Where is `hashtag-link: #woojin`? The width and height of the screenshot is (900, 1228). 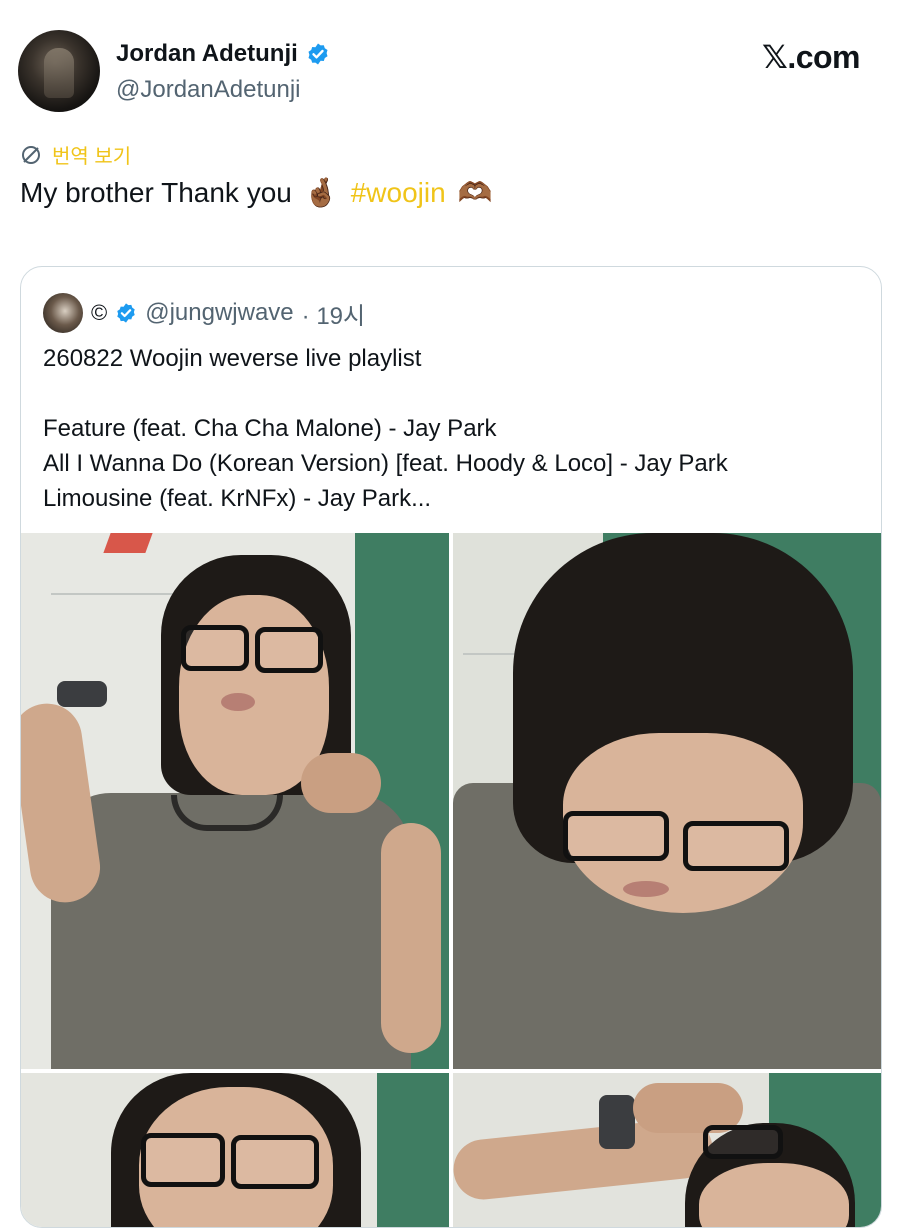
hashtag-link: #woojin is located at coordinates (398, 193).